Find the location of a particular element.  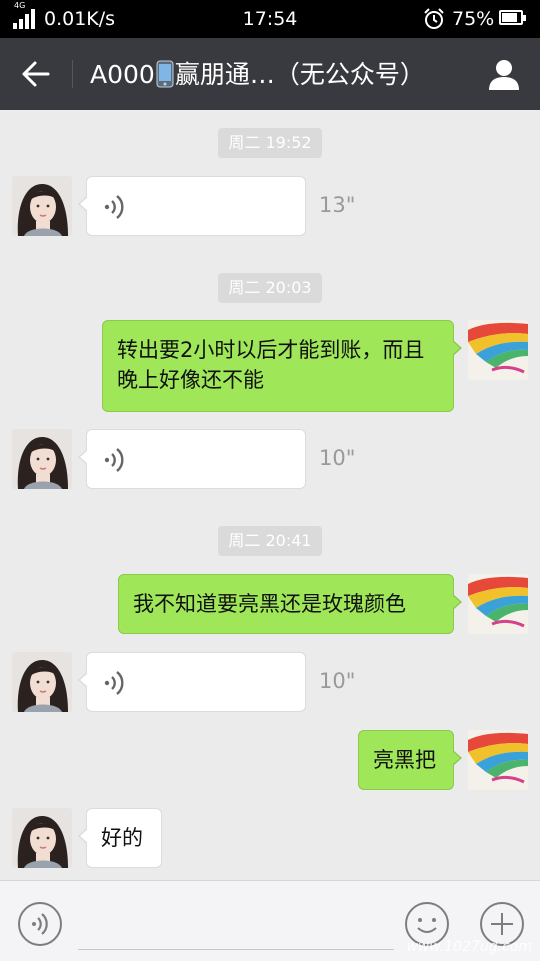

sent-text-bubble: 我不知道要亮黑还是玫瑰颜色 is located at coordinates (290, 604).